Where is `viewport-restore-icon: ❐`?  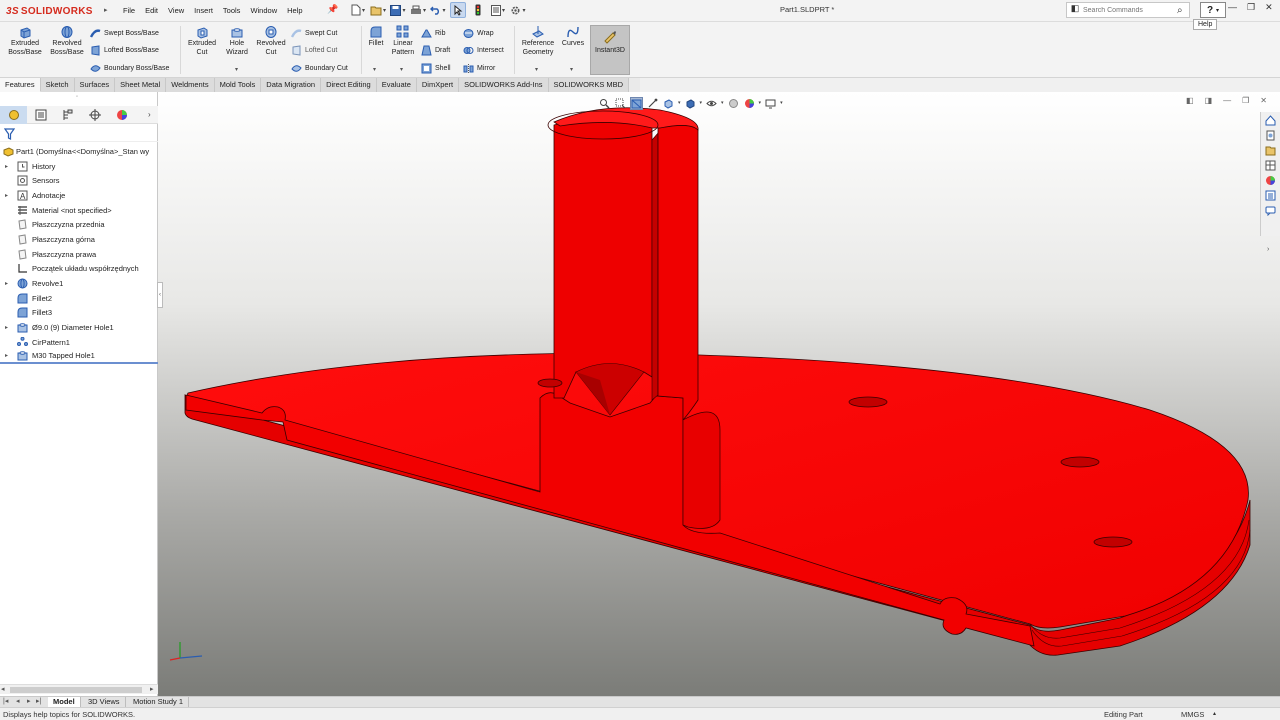
viewport-restore-icon: ❐ is located at coordinates (1245, 100).